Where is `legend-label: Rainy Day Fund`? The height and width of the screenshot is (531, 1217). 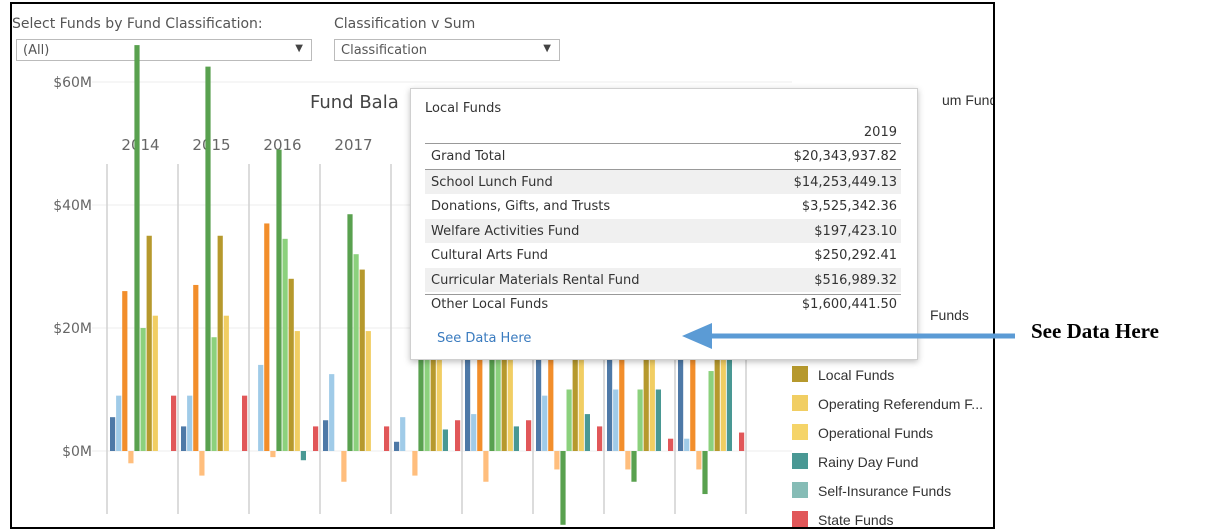 legend-label: Rainy Day Fund is located at coordinates (868, 462).